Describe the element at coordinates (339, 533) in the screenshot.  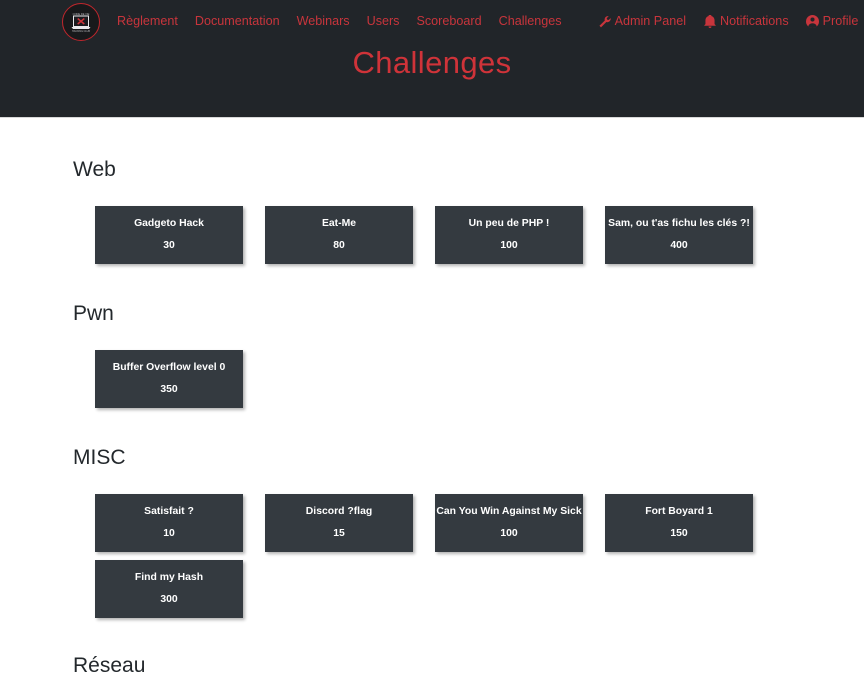
I see `challenge-points: 15` at that location.